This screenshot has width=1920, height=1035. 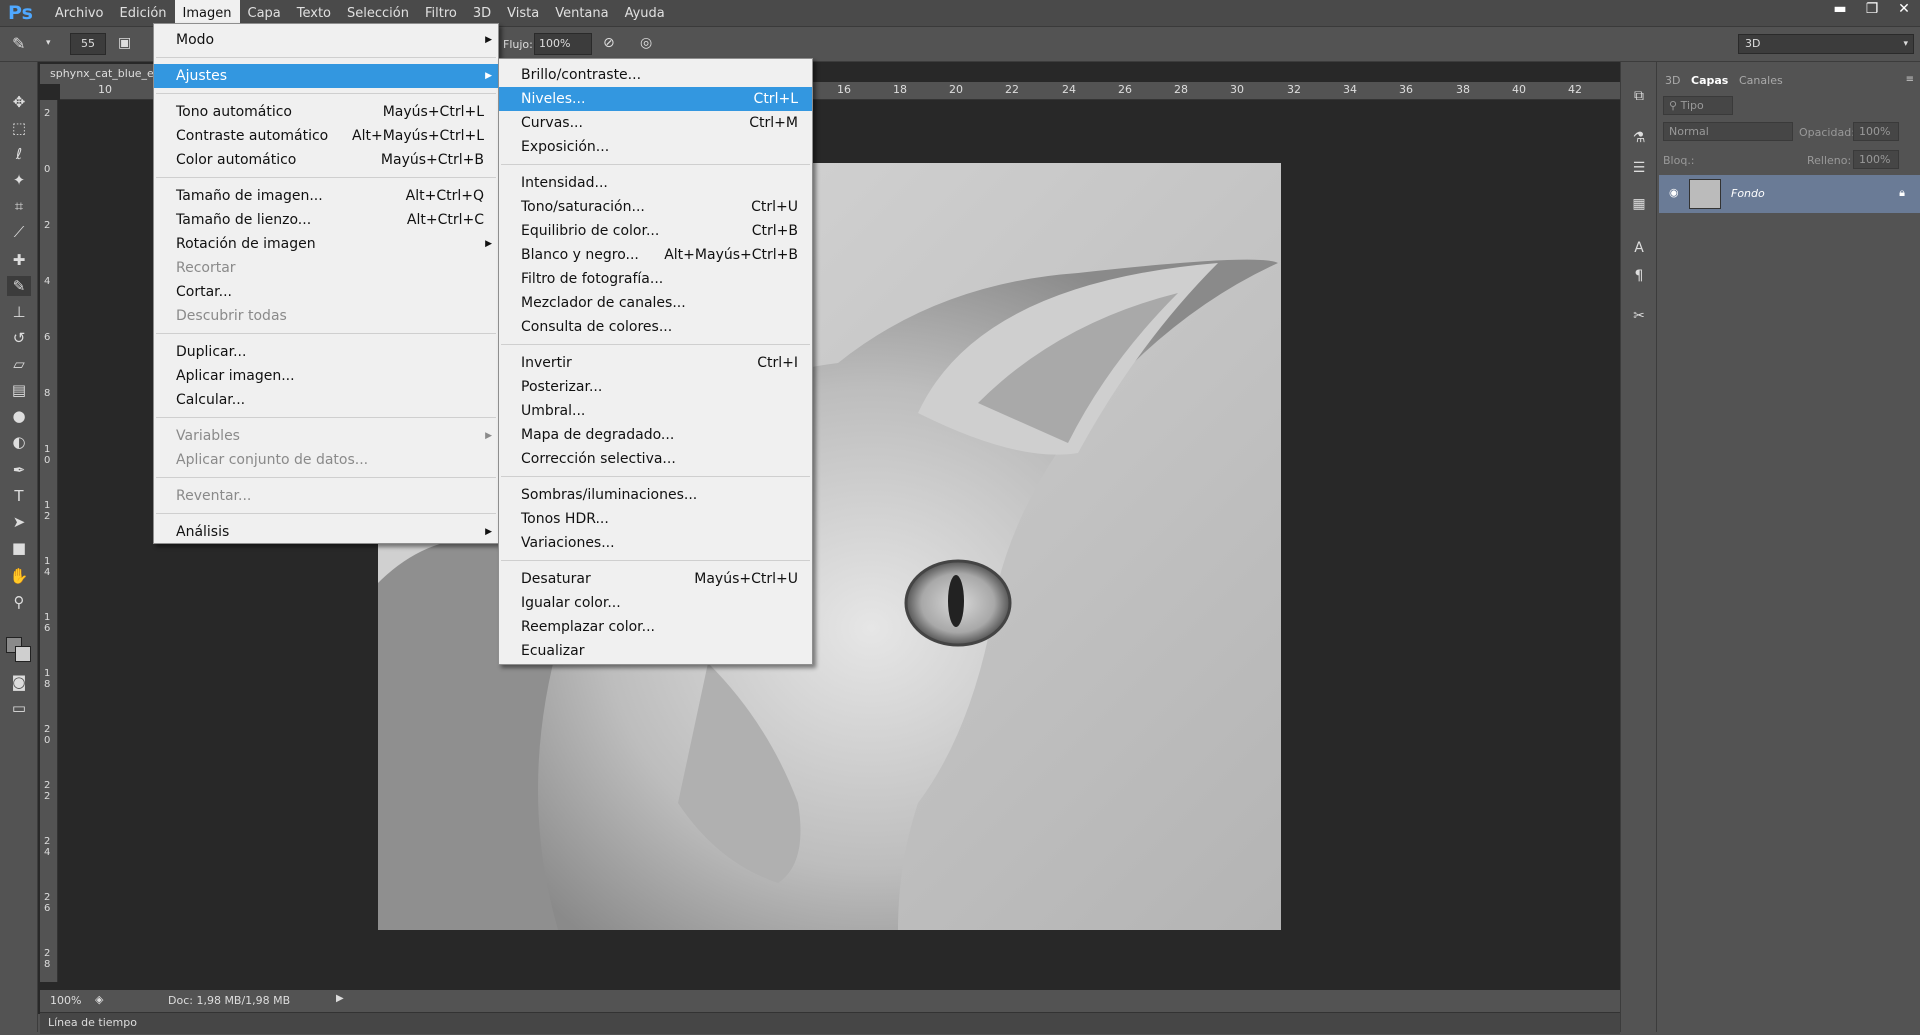 I want to click on timeline-panel: Línea de tiempo, so click(x=830, y=1023).